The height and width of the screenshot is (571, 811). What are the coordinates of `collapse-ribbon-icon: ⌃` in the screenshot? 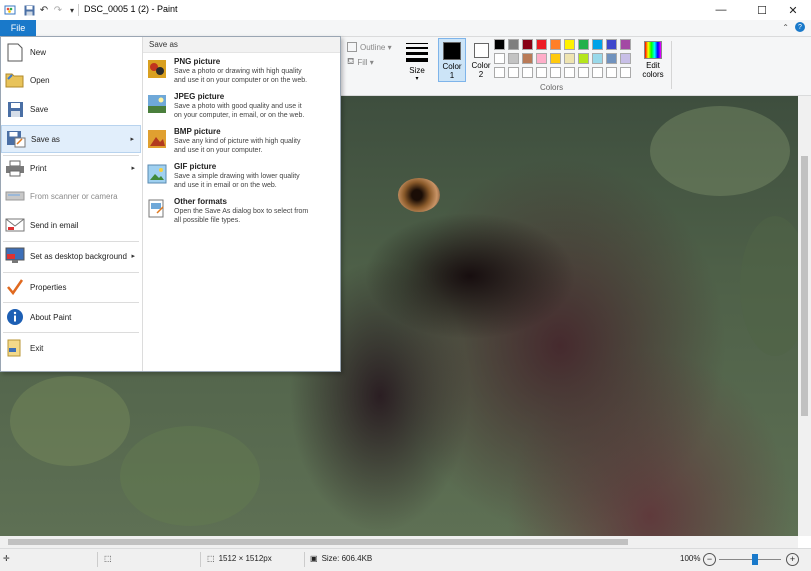 It's located at (785, 27).